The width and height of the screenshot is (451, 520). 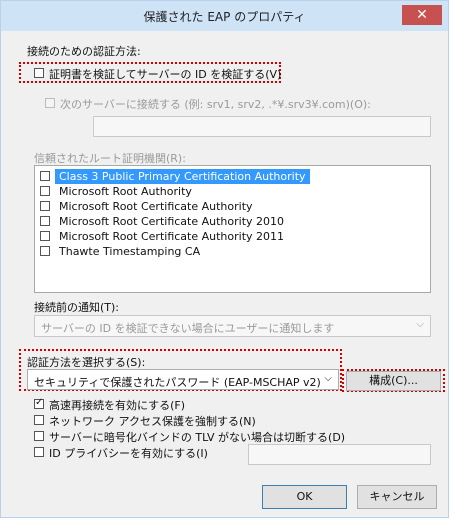 What do you see at coordinates (397, 497) in the screenshot?
I see `cancel-button: キャンセル` at bounding box center [397, 497].